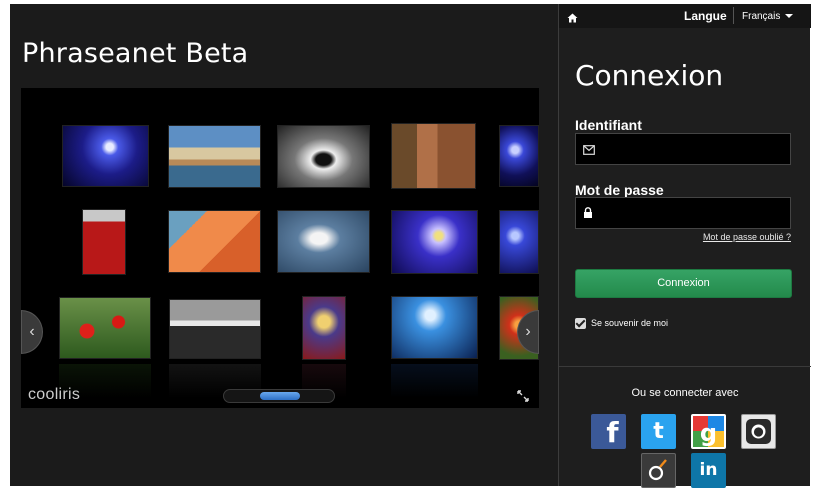  I want to click on viadeo-icon, so click(657, 470).